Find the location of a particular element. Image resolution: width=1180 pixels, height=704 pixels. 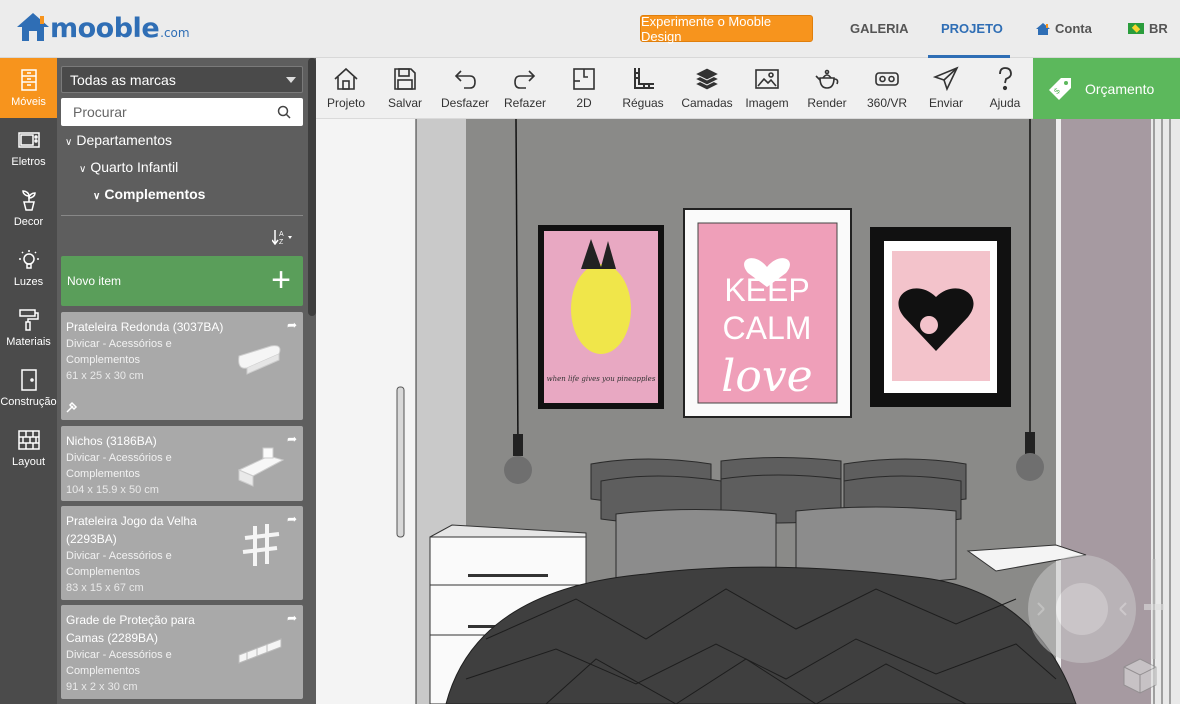

tool-2d: 2D is located at coordinates (584, 88).